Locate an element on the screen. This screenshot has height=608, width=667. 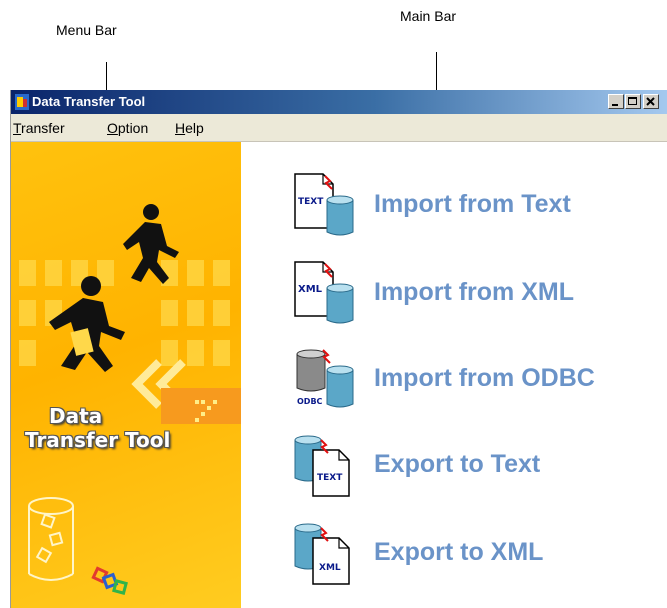
main-bar-callout: Main Bar is located at coordinates (428, 16).